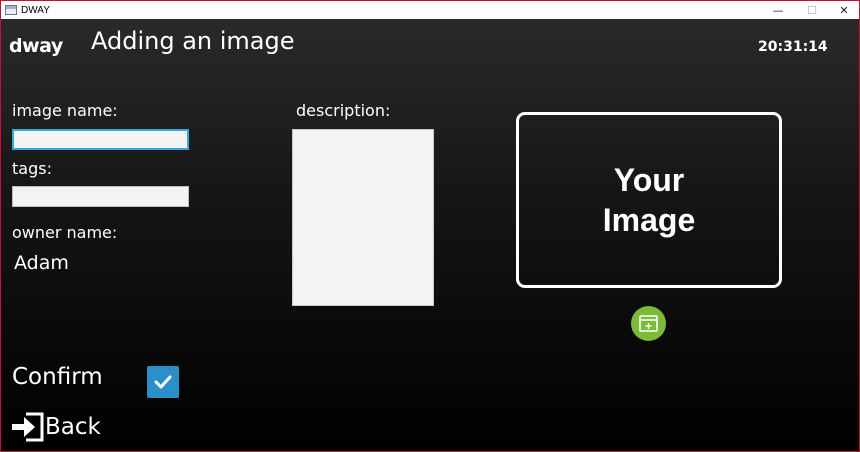  What do you see at coordinates (812, 10) in the screenshot?
I see `maximize-button: ☐` at bounding box center [812, 10].